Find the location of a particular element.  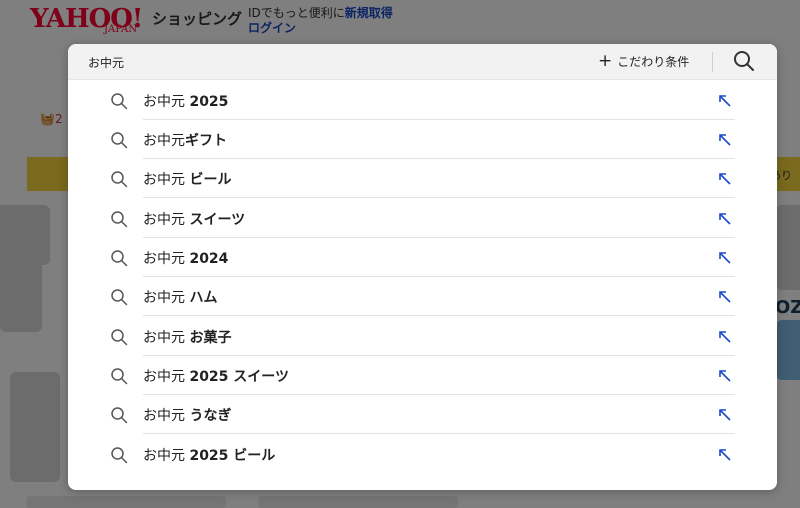

suggestion-text: お中元 2025 スイーツ is located at coordinates (216, 376).